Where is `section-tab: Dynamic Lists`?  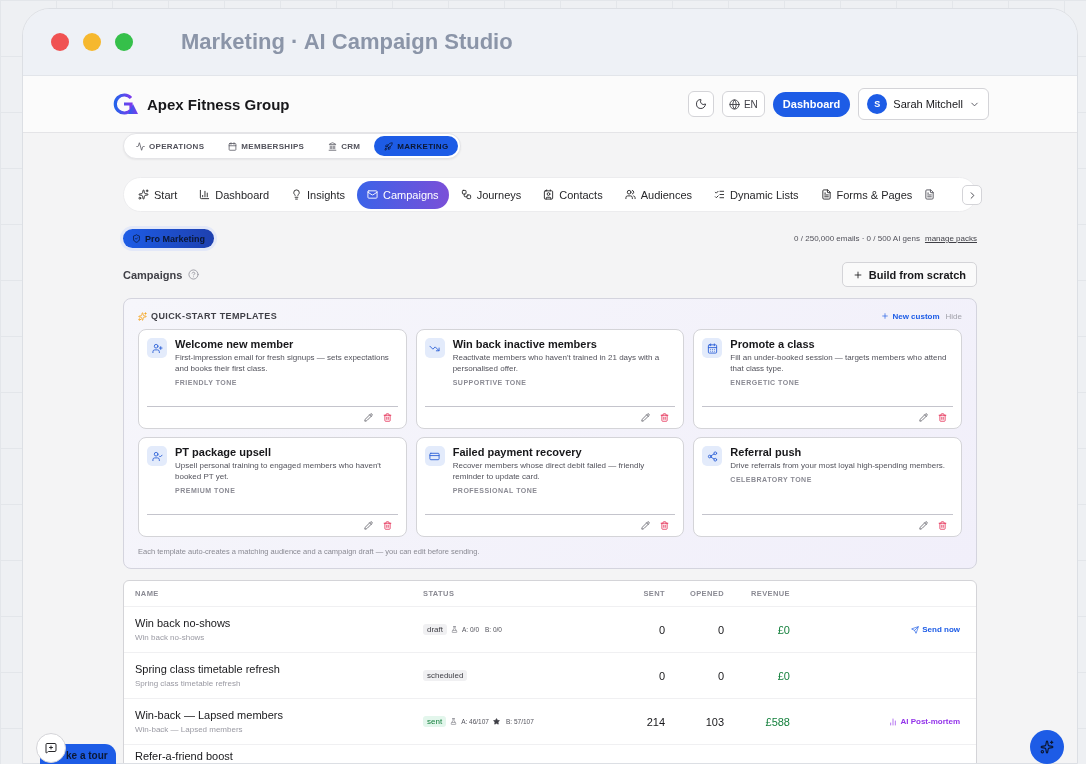 section-tab: Dynamic Lists is located at coordinates (756, 194).